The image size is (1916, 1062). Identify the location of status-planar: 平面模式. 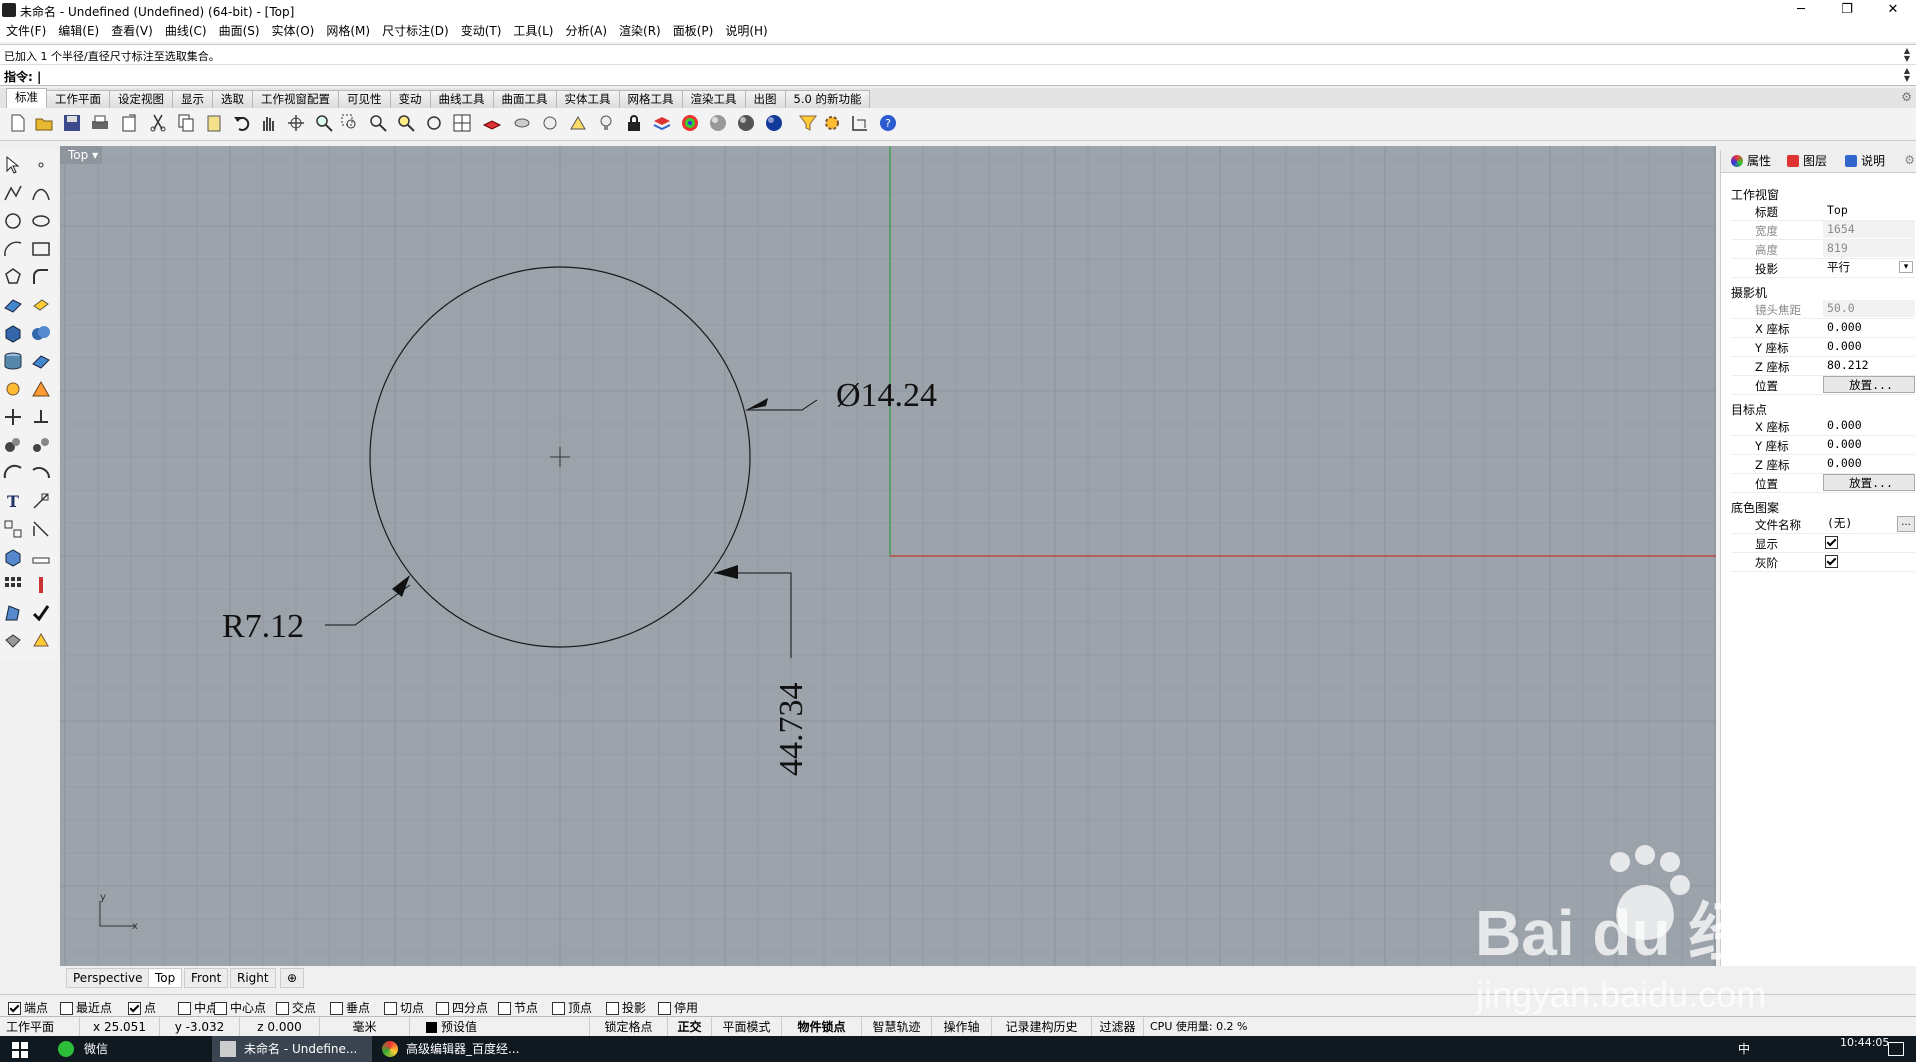
(747, 1027).